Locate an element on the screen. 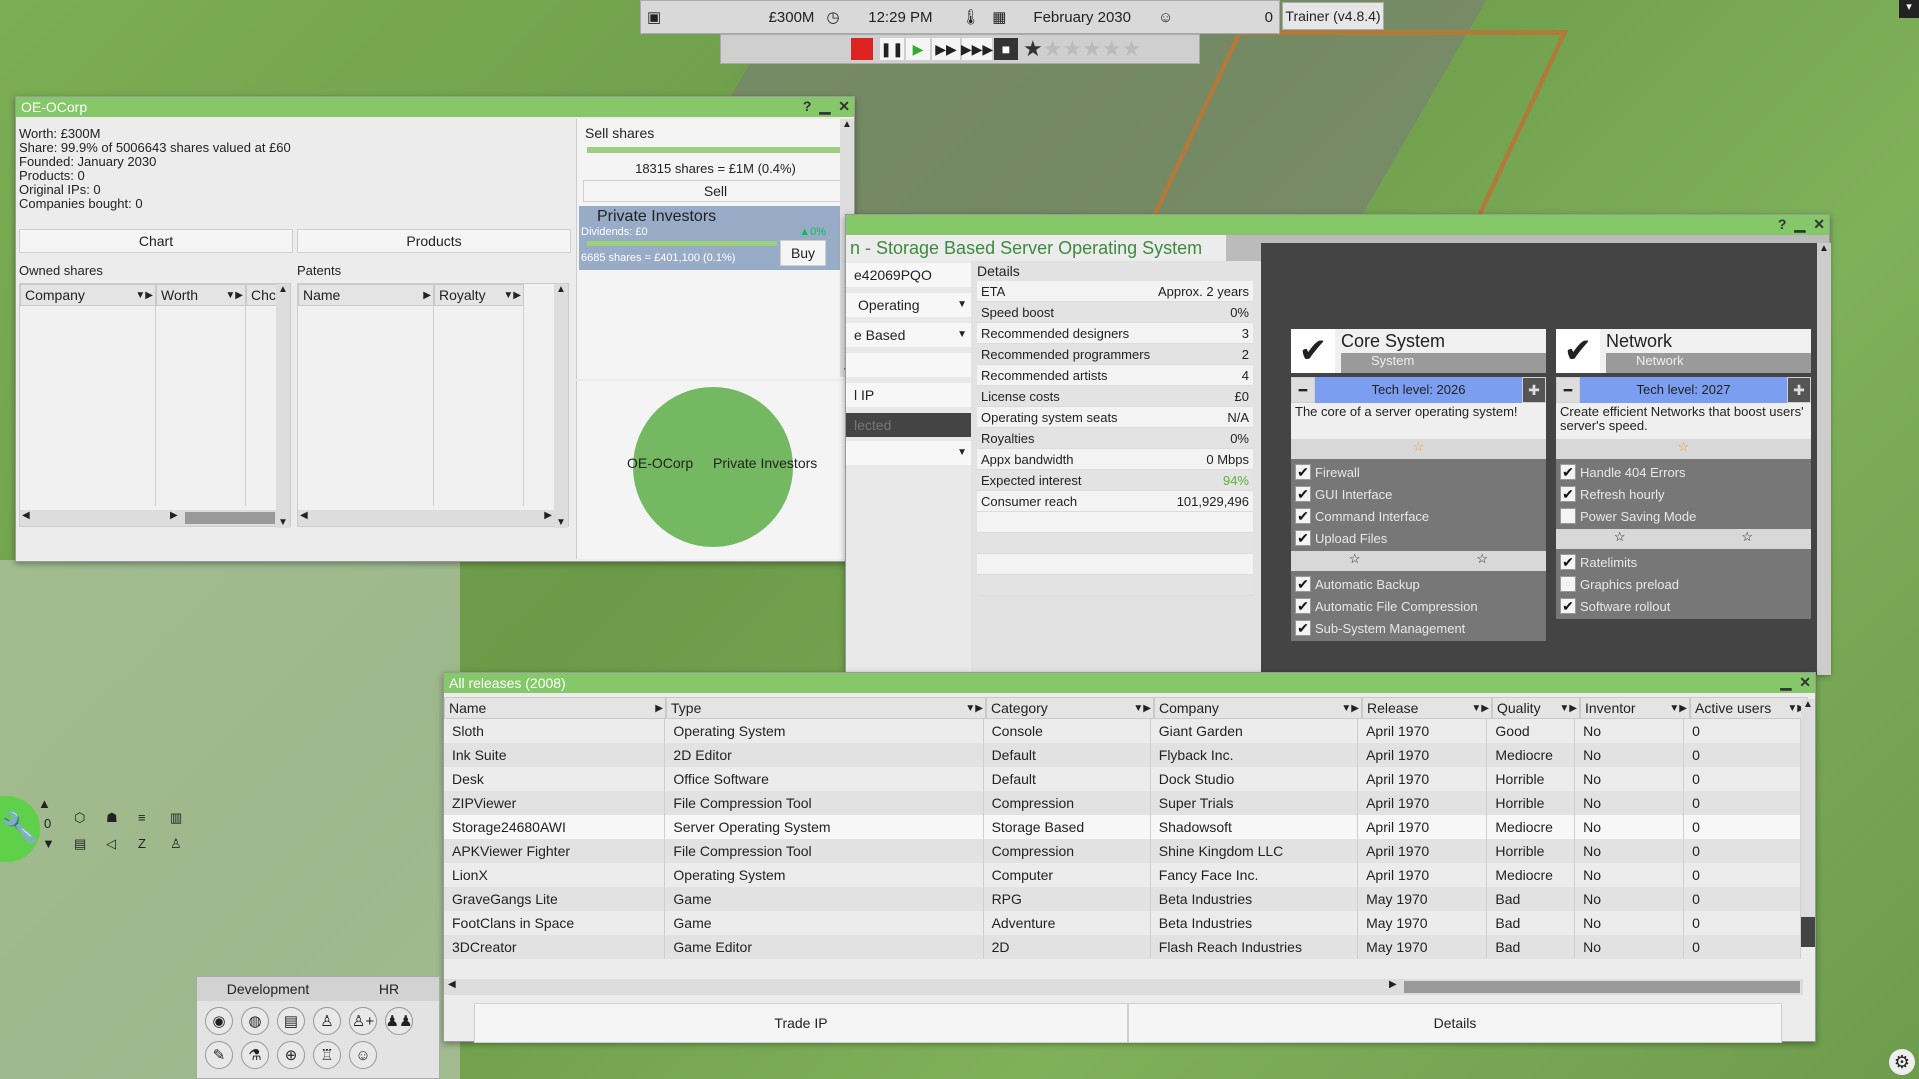  category-dropdown: e Based ▼ is located at coordinates (908, 335).